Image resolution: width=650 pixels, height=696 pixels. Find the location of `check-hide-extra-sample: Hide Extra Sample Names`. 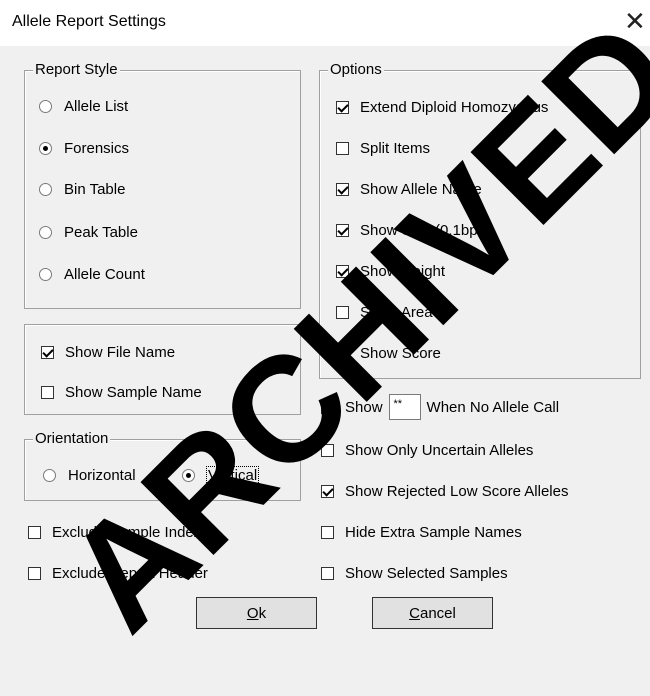

check-hide-extra-sample: Hide Extra Sample Names is located at coordinates (421, 532).